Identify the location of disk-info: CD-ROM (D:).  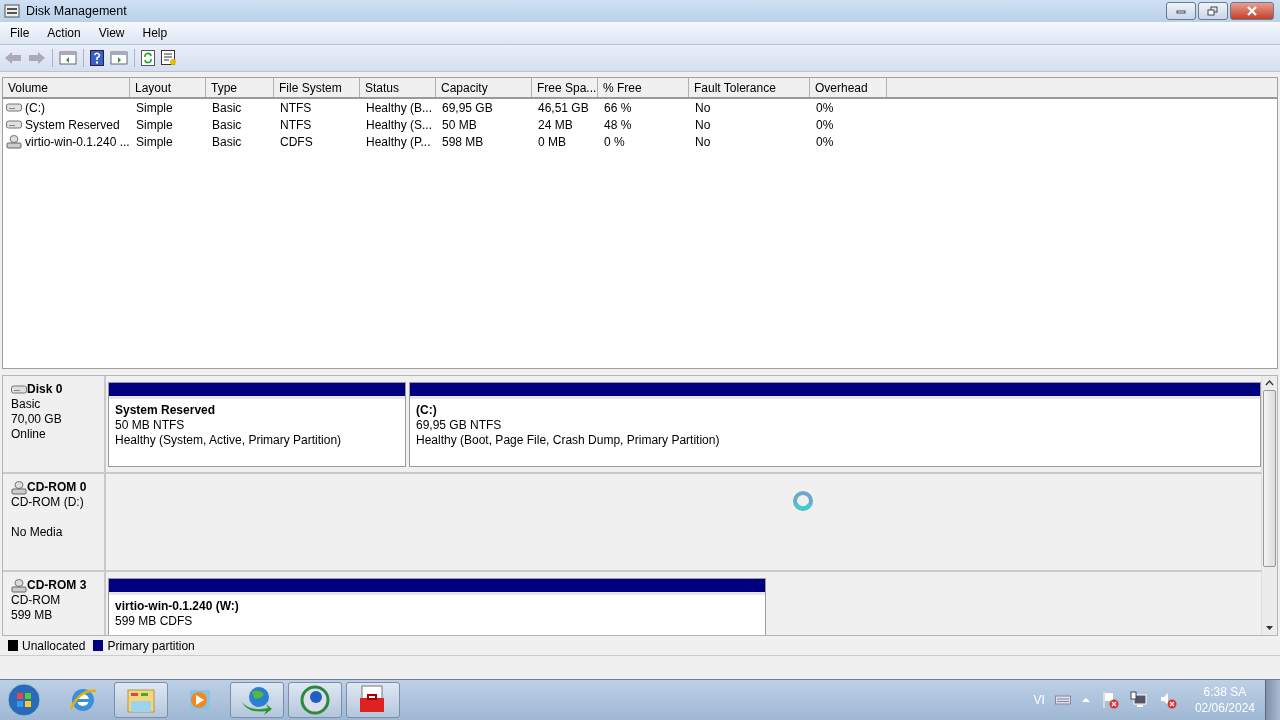
(48, 502).